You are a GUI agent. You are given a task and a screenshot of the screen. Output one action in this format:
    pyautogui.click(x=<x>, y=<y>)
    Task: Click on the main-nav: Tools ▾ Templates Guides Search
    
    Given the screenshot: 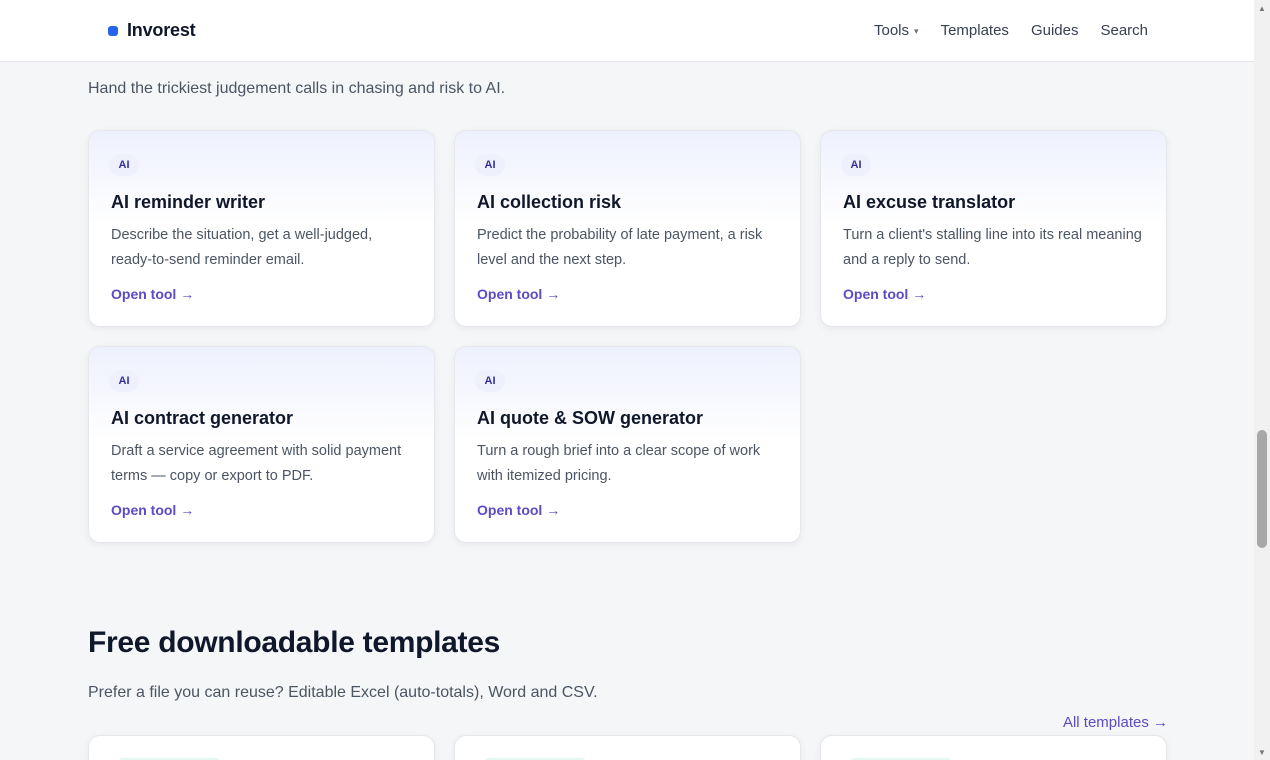 What is the action you would take?
    pyautogui.click(x=1011, y=30)
    